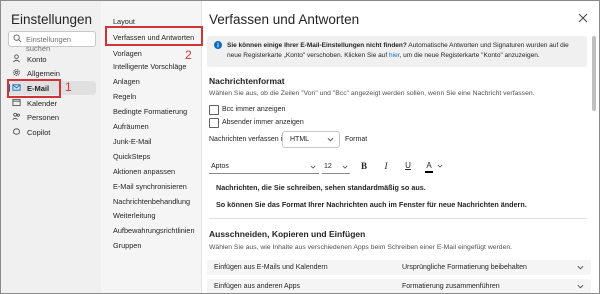 This screenshot has height=294, width=600. Describe the element at coordinates (287, 234) in the screenshot. I see `section-title-copy: Ausschneiden, Kopieren und Einfügen` at that location.